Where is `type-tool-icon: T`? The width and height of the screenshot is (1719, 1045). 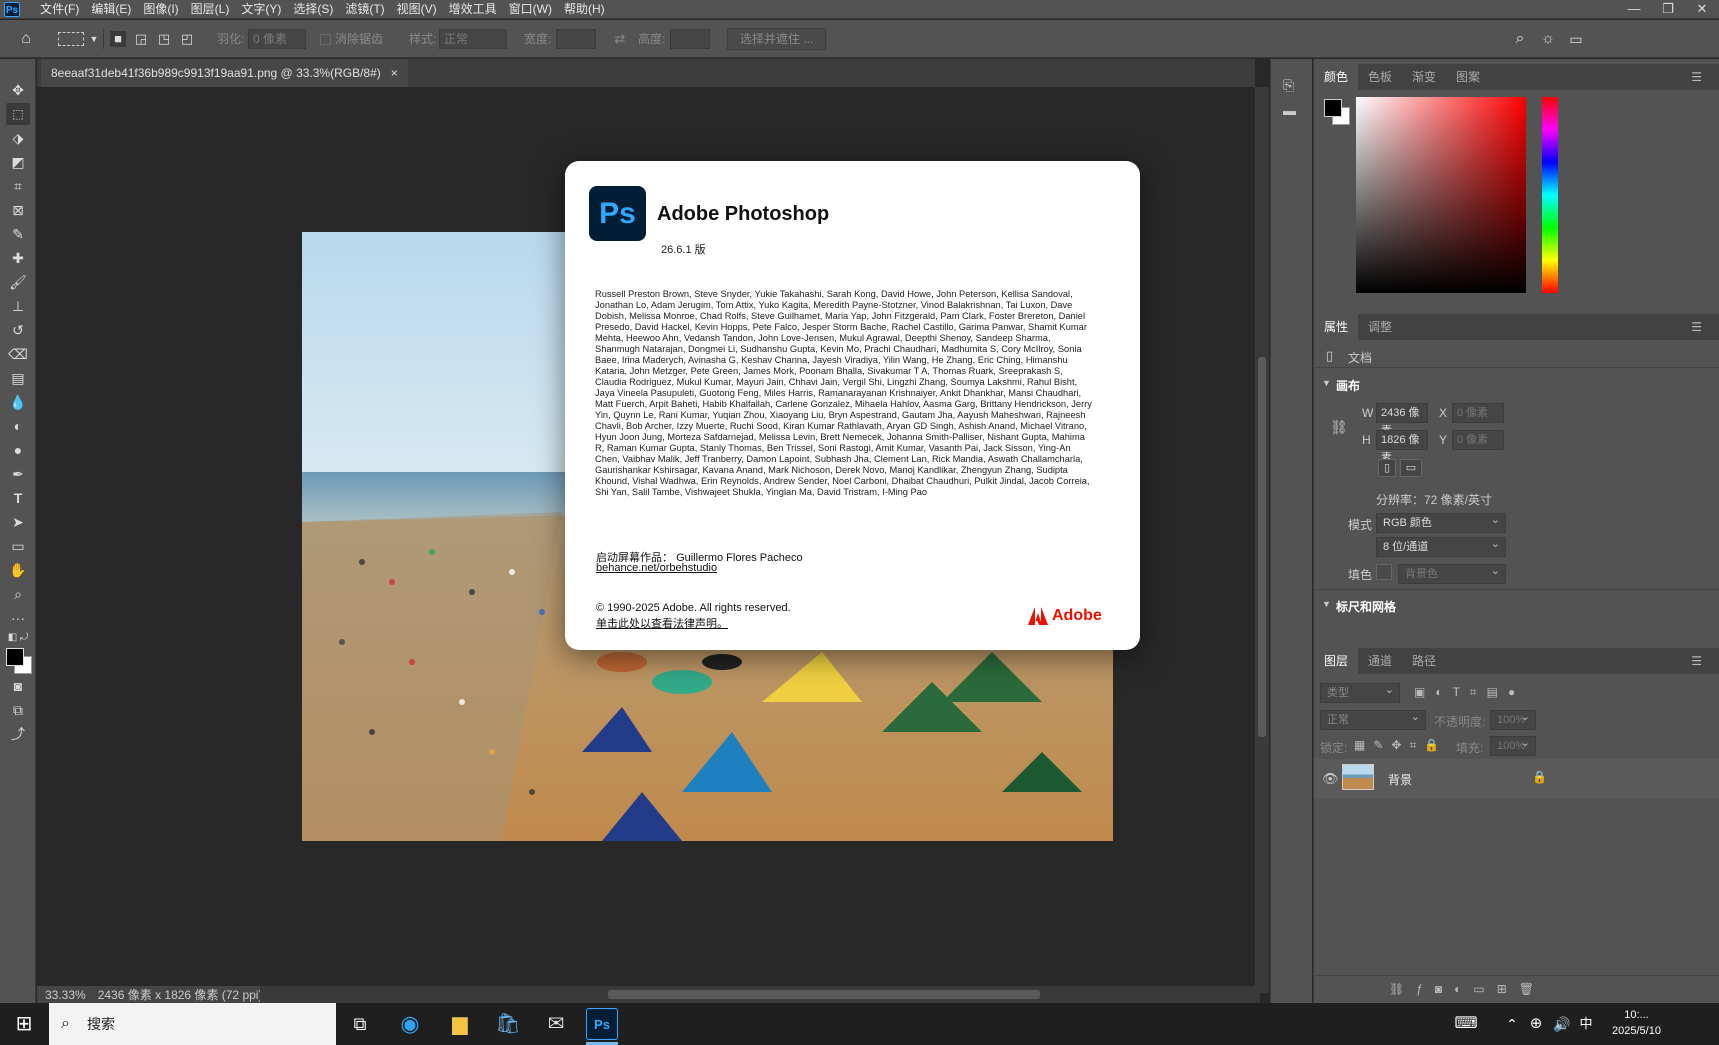 type-tool-icon: T is located at coordinates (18, 498).